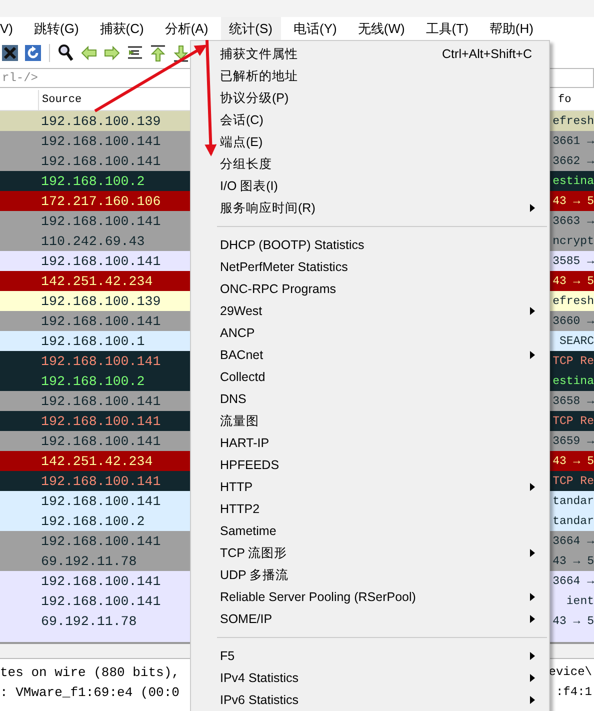 The image size is (594, 711). I want to click on back-arrow-icon, so click(89, 53).